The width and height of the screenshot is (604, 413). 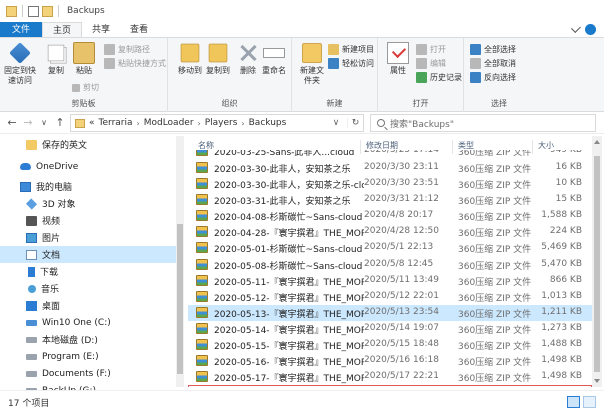 What do you see at coordinates (335, 75) in the screenshot?
I see `new-group: 新建文件夹 新建项目 轻松访问 新建` at bounding box center [335, 75].